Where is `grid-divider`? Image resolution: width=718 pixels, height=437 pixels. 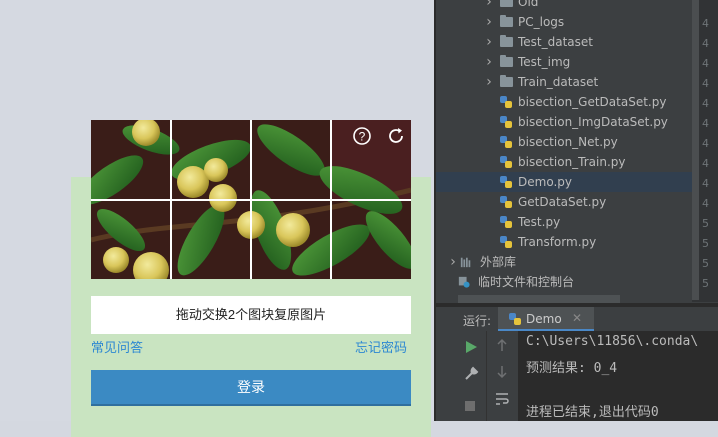
grid-divider is located at coordinates (251, 200).